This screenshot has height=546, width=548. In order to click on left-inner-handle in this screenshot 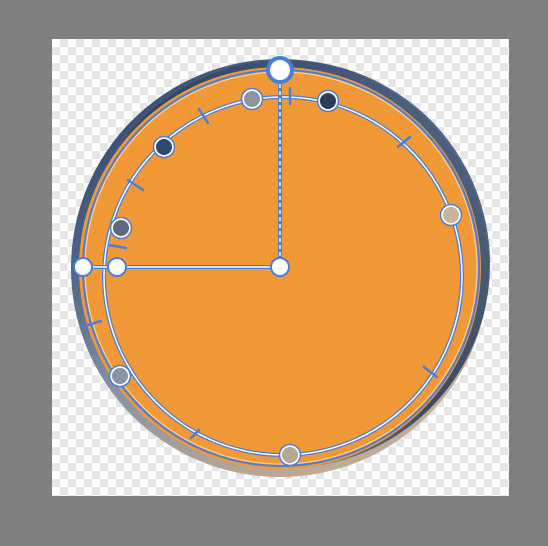, I will do `click(117, 267)`.